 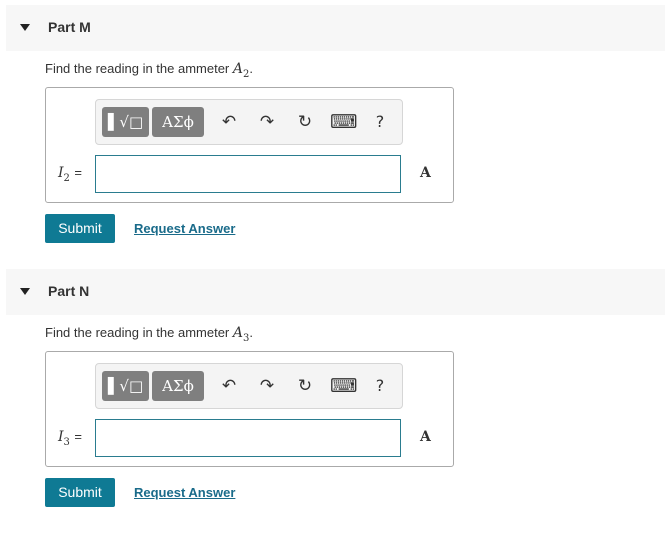 I want to click on question-text: Find the reading in the ammeter A2., so click(x=149, y=70).